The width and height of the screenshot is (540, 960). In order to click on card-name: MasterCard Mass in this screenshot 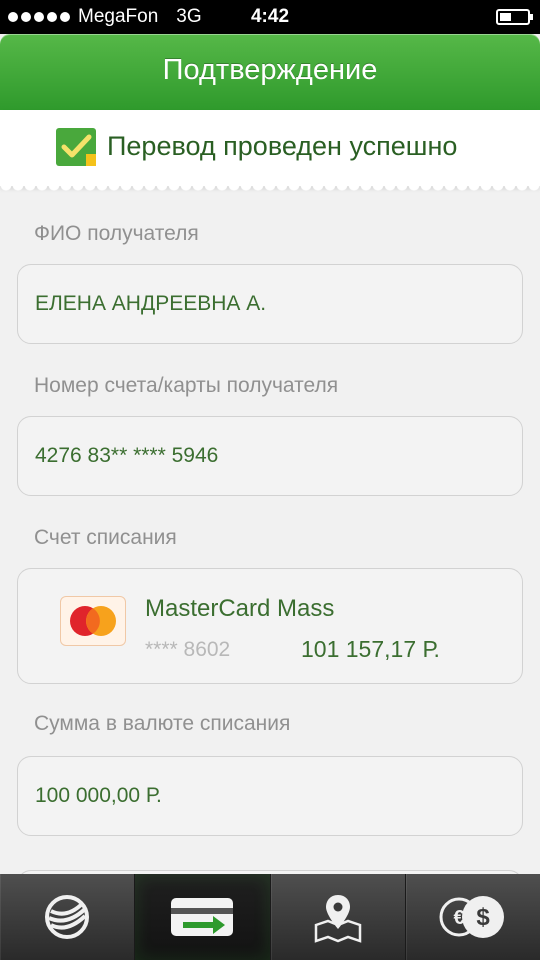, I will do `click(240, 608)`.